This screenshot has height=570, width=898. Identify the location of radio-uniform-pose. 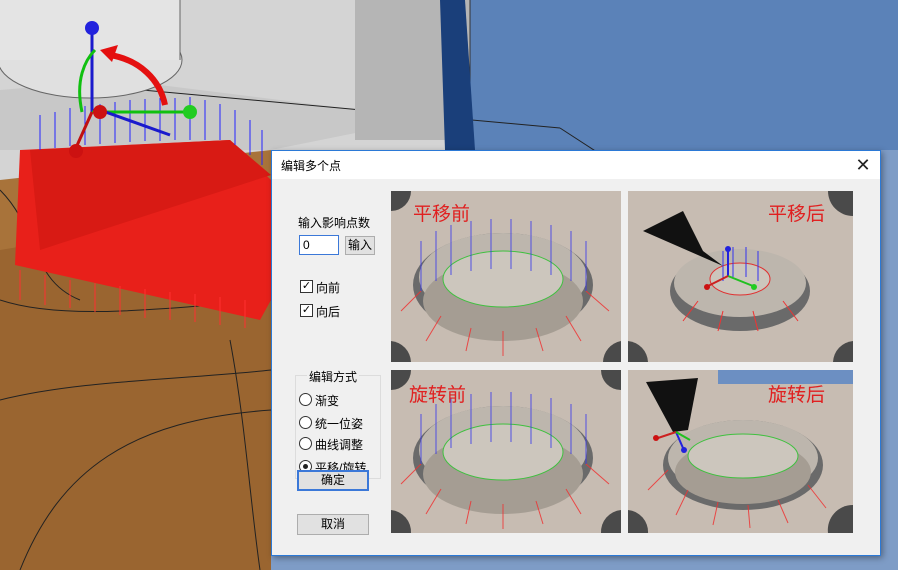
(305, 422).